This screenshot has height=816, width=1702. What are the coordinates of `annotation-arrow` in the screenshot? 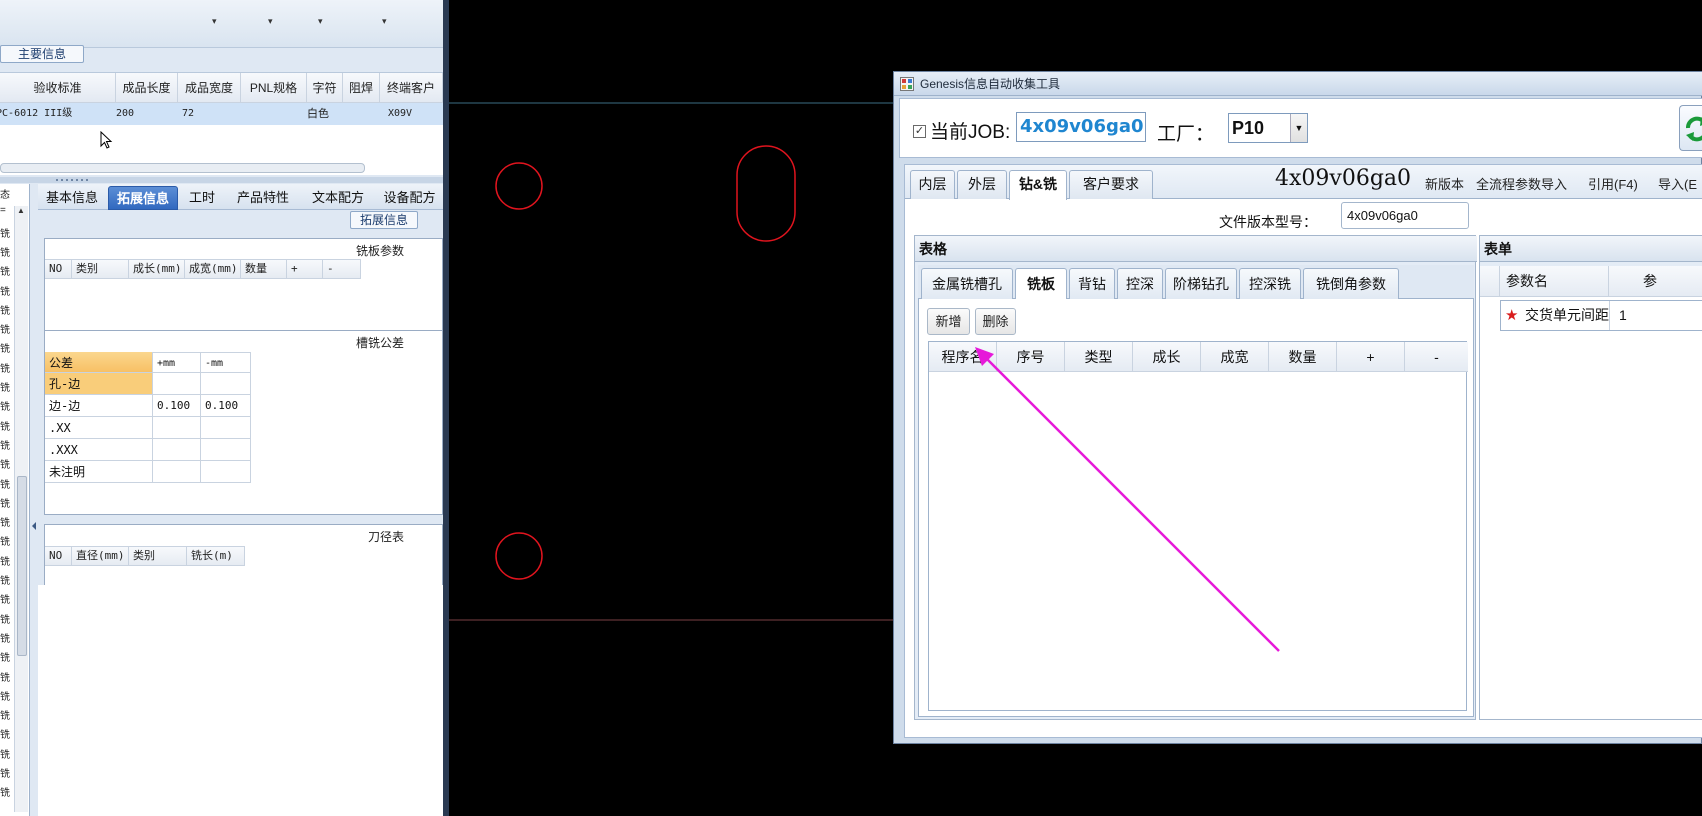 It's located at (1131, 503).